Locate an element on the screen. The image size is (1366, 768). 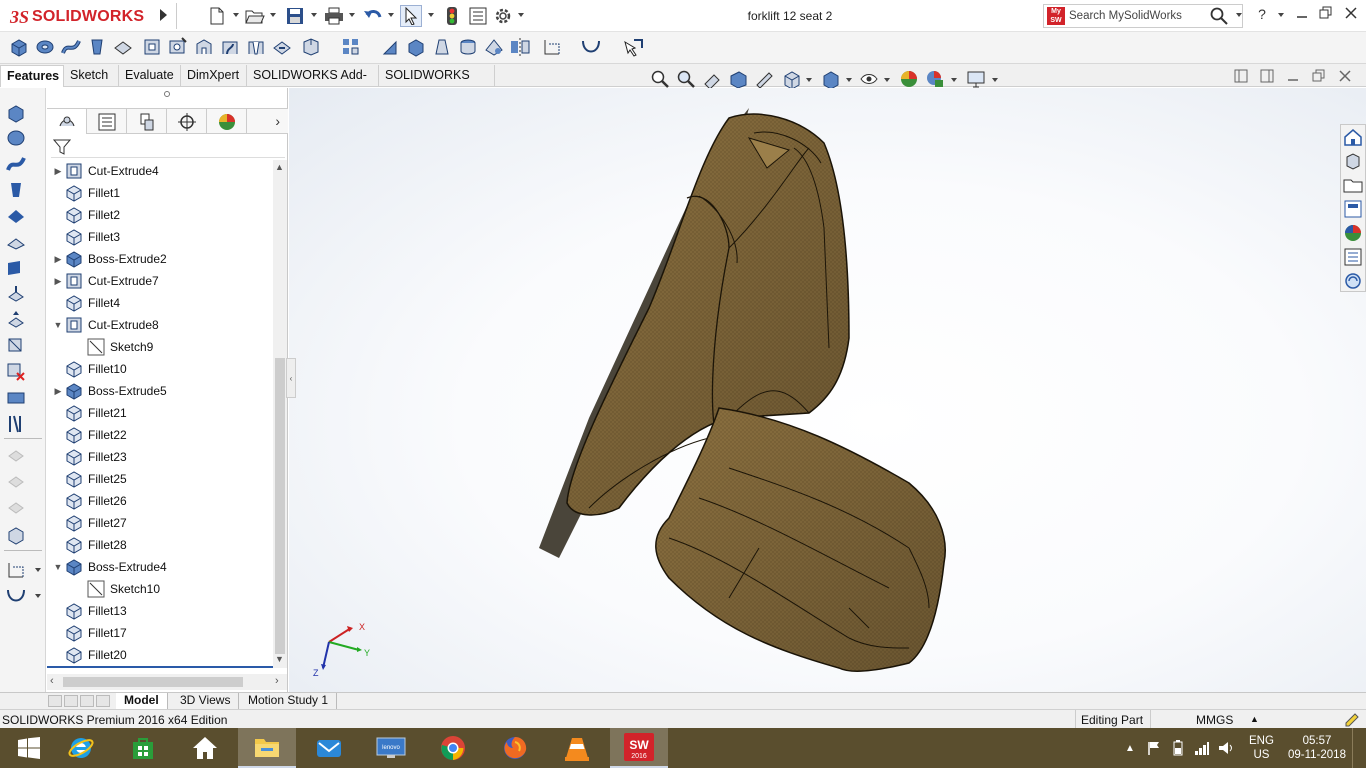
last-tab-button is located at coordinates (103, 701).